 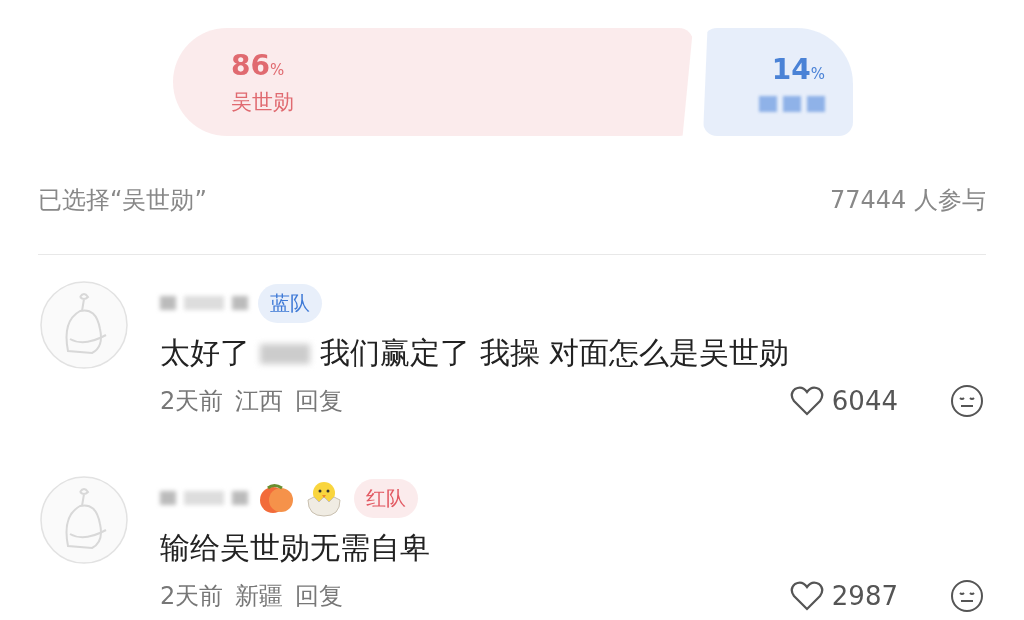 I want to click on blurred-text, so click(x=285, y=353).